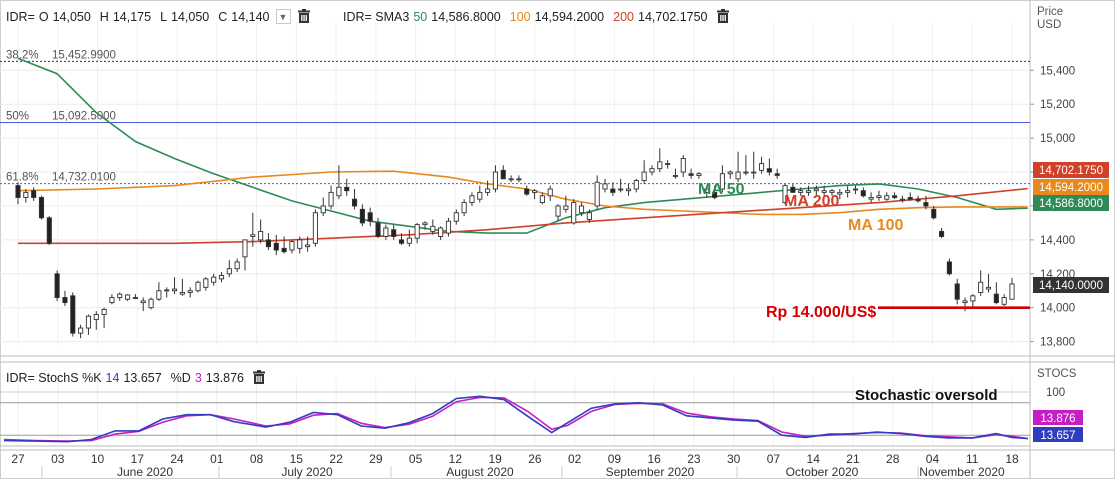  Describe the element at coordinates (734, 459) in the screenshot. I see `x-tick-label: 30` at that location.